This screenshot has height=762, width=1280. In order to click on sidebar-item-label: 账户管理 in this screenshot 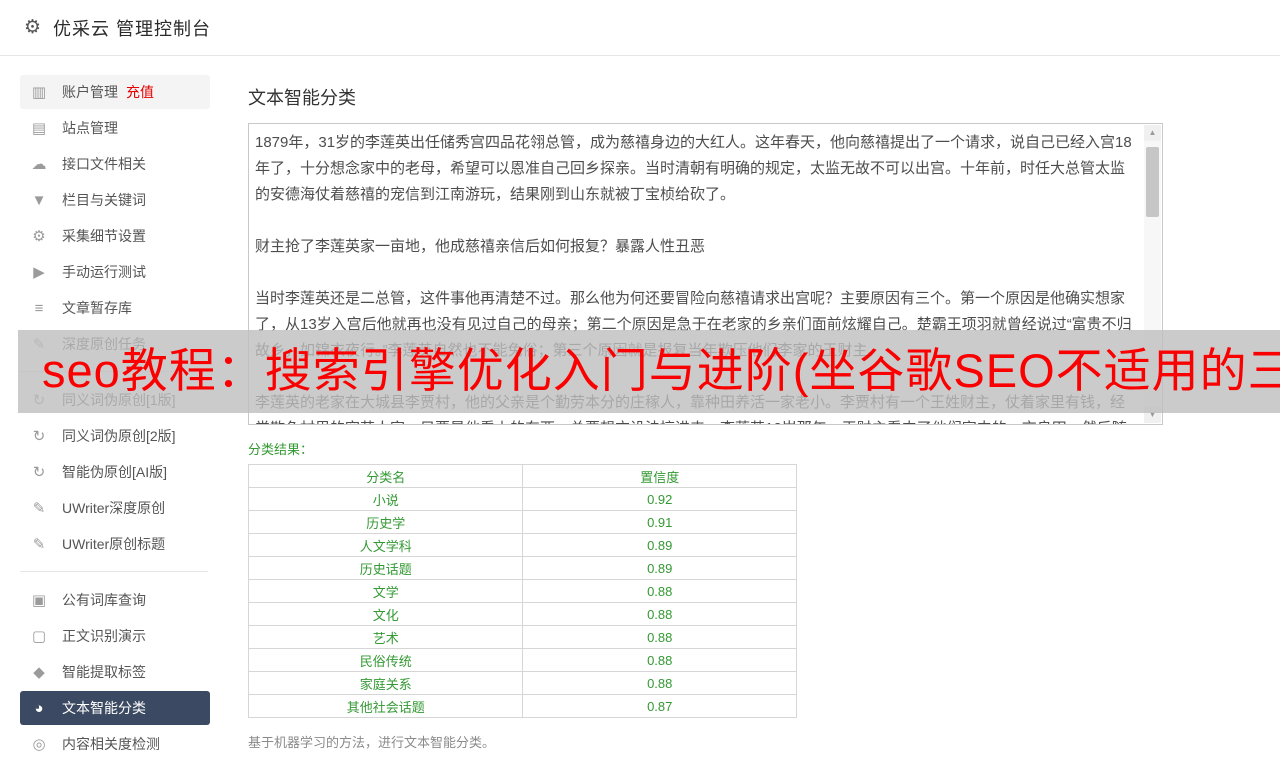, I will do `click(90, 92)`.